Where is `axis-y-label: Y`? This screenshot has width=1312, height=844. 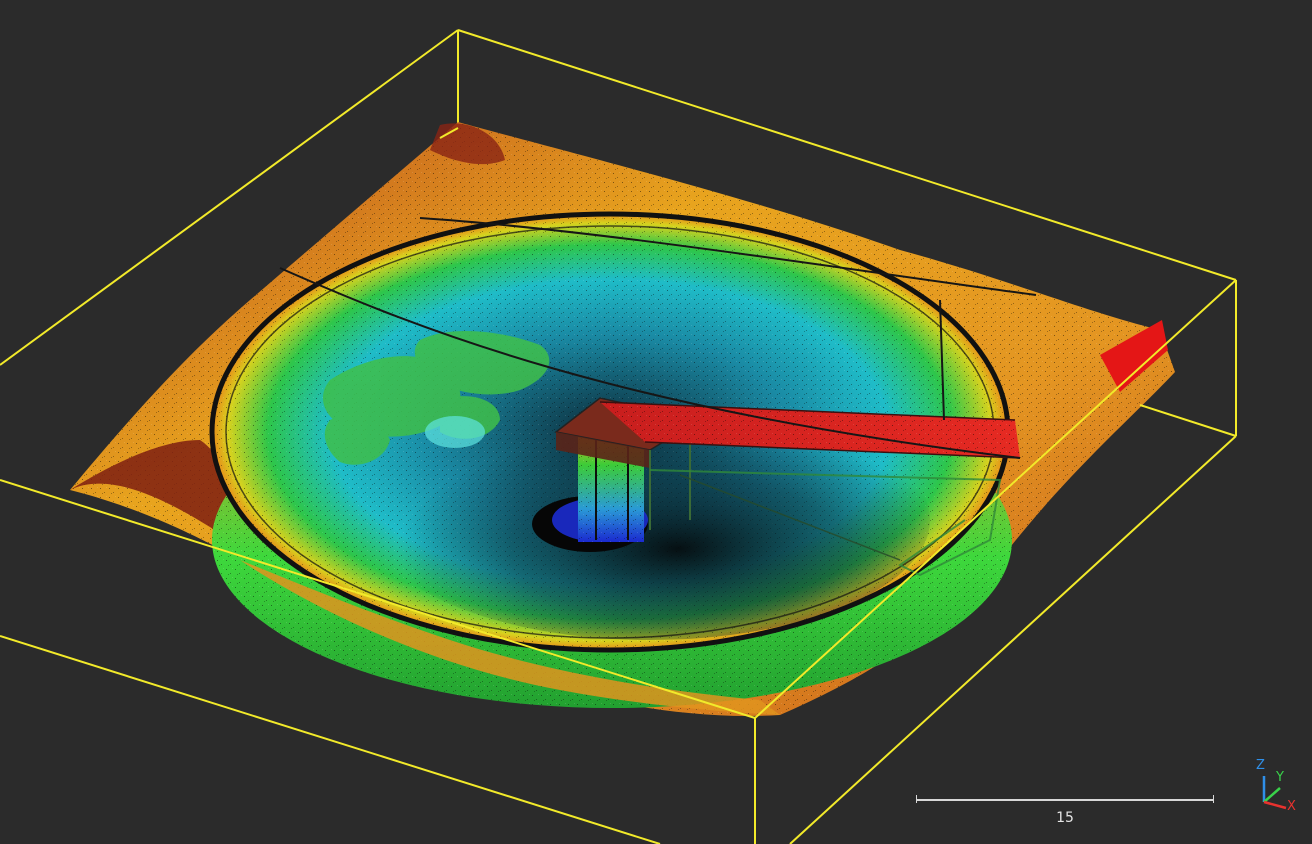 axis-y-label: Y is located at coordinates (1280, 777).